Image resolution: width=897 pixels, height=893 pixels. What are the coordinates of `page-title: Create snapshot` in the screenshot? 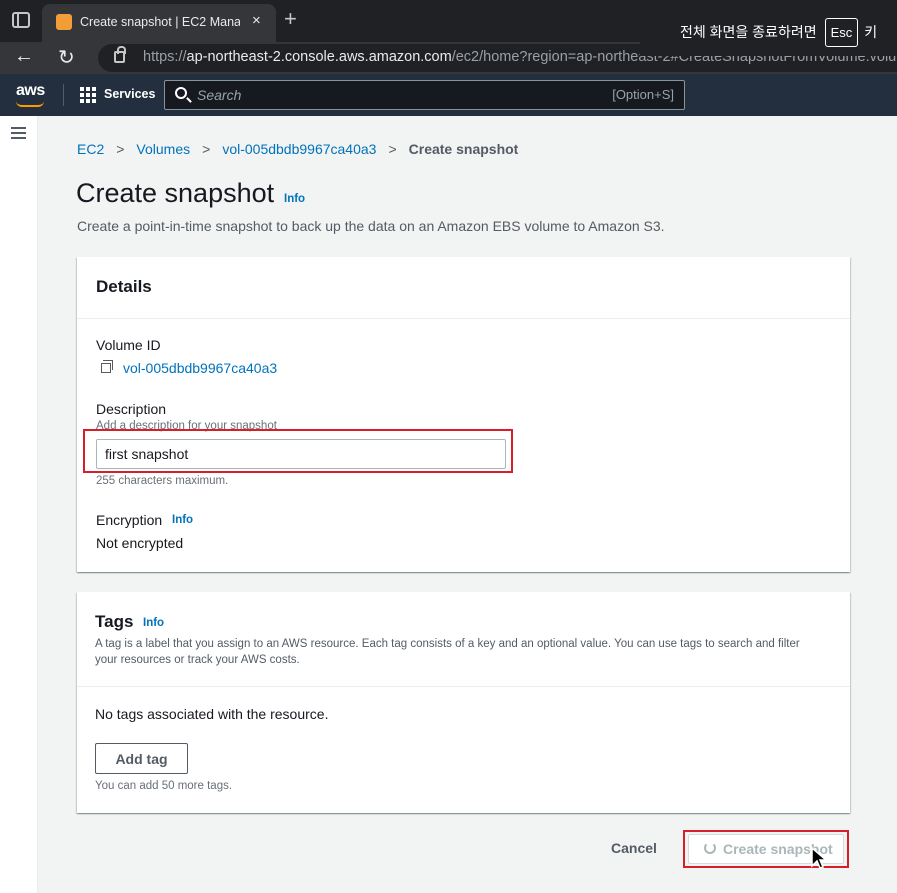 It's located at (175, 193).